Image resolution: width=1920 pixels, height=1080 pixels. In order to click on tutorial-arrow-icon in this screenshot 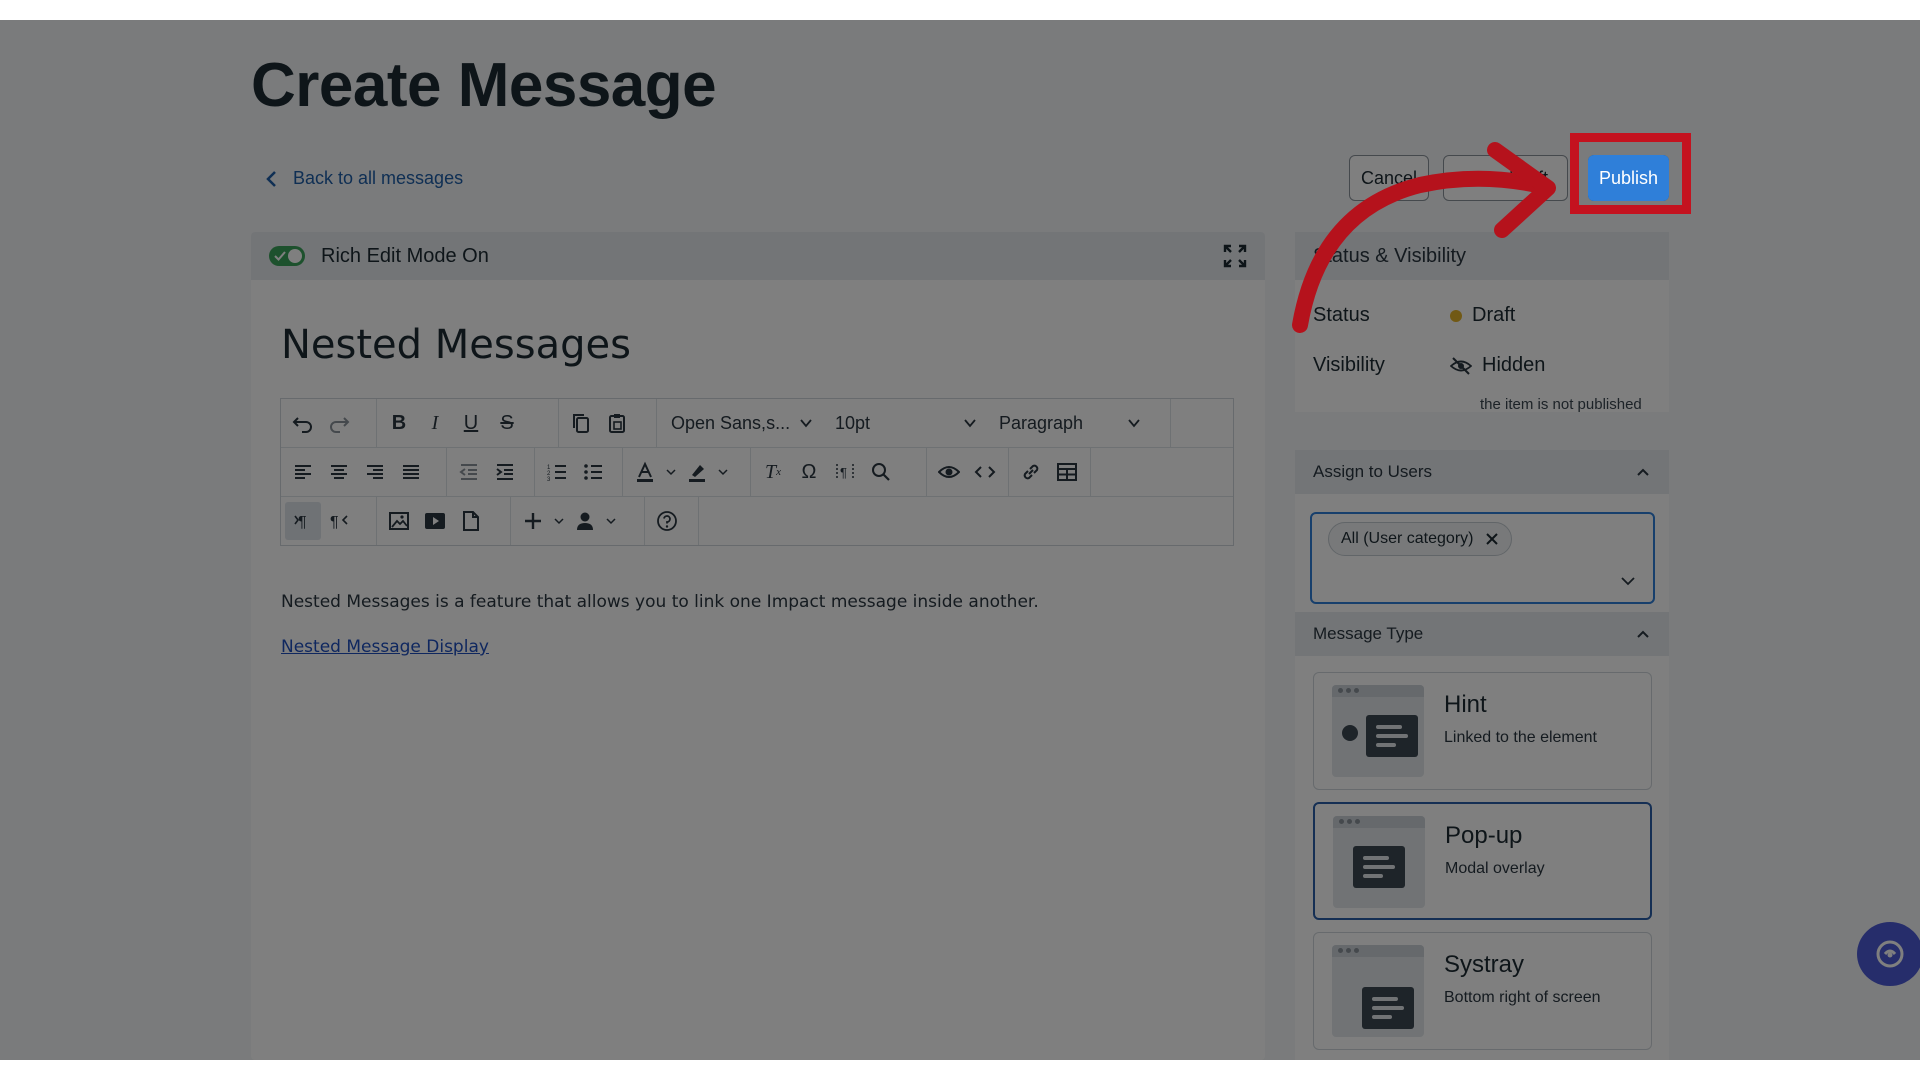, I will do `click(1424, 237)`.